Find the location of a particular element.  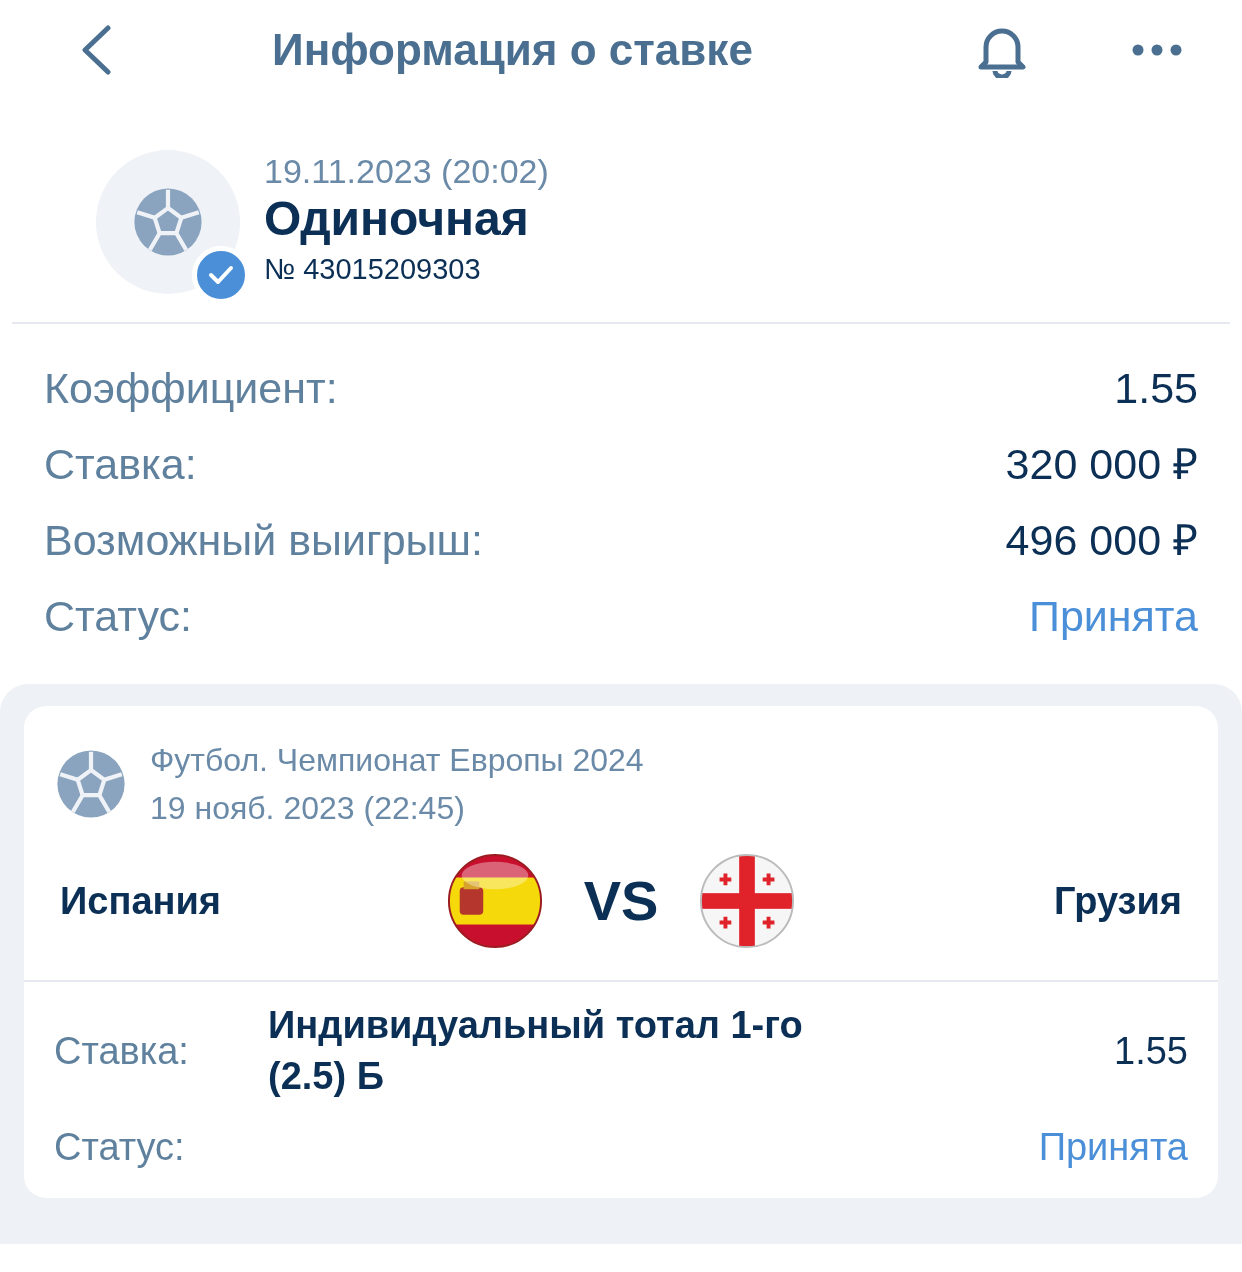

detail-label: Ставка: is located at coordinates (122, 1051).